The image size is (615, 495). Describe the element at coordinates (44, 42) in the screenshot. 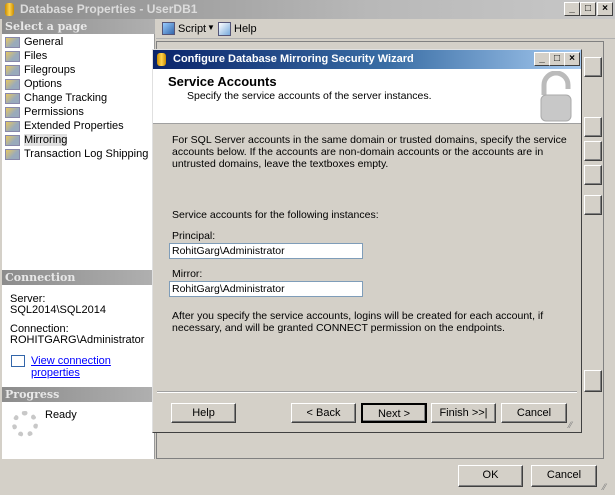

I see `nav-label: General` at that location.